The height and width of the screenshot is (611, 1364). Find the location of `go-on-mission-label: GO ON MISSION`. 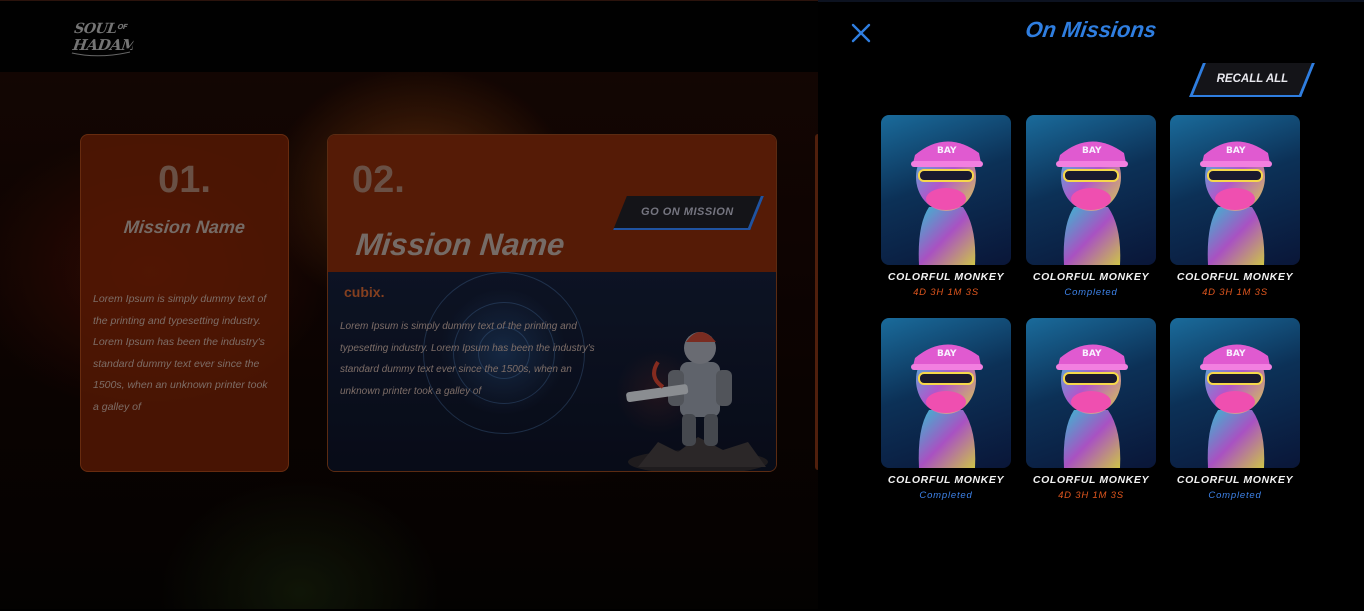

go-on-mission-label: GO ON MISSION is located at coordinates (687, 212).